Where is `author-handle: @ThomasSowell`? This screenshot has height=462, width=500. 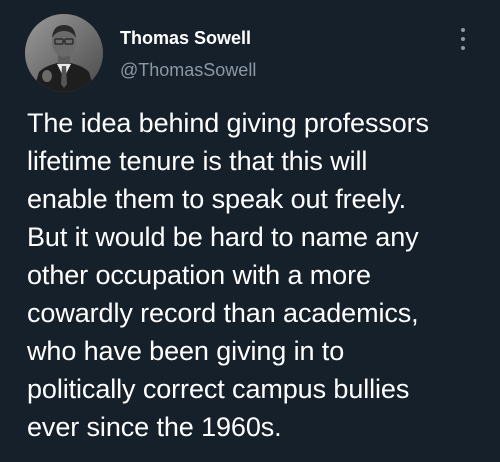
author-handle: @ThomasSowell is located at coordinates (188, 70).